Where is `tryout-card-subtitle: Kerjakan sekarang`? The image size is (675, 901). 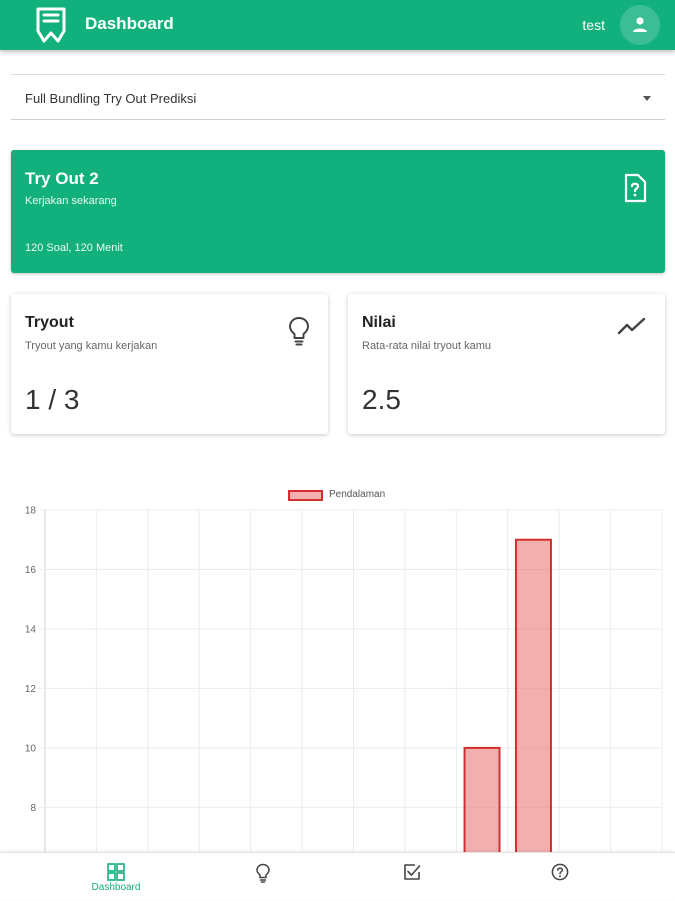
tryout-card-subtitle: Kerjakan sekarang is located at coordinates (71, 201).